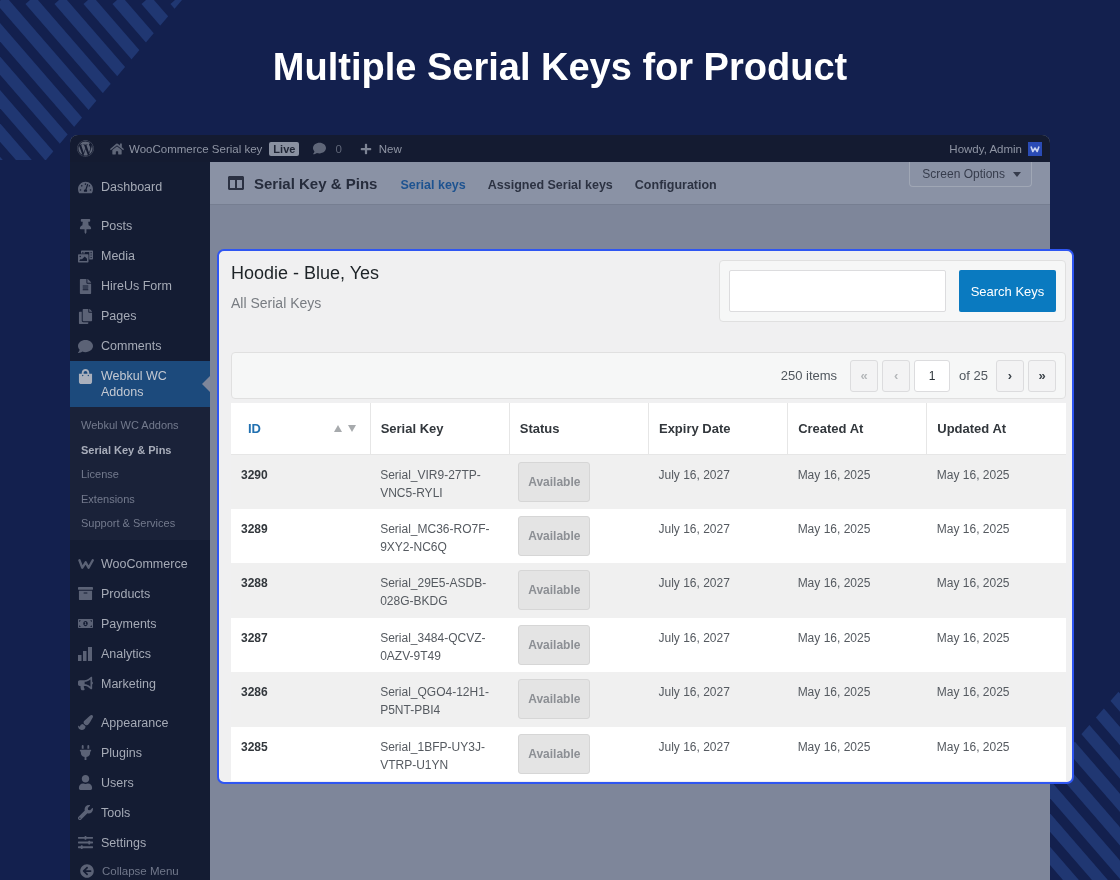 The image size is (1120, 880). Describe the element at coordinates (440, 481) in the screenshot. I see `table-cell: Serial_VIR9-27TP-VNC5-RYLI` at that location.